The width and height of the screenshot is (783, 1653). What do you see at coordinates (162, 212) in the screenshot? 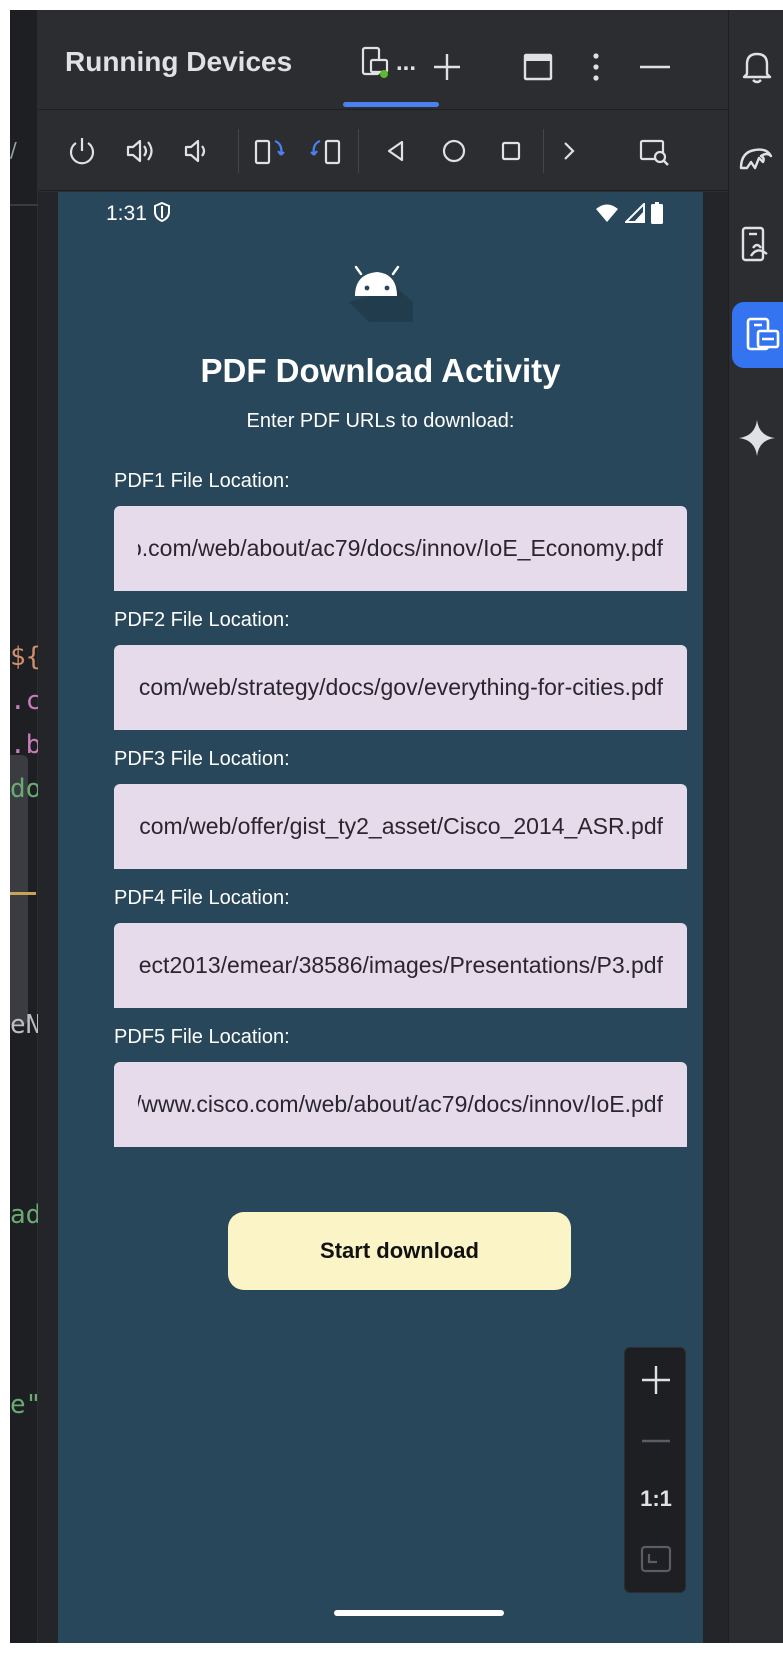
I see `shield-icon` at bounding box center [162, 212].